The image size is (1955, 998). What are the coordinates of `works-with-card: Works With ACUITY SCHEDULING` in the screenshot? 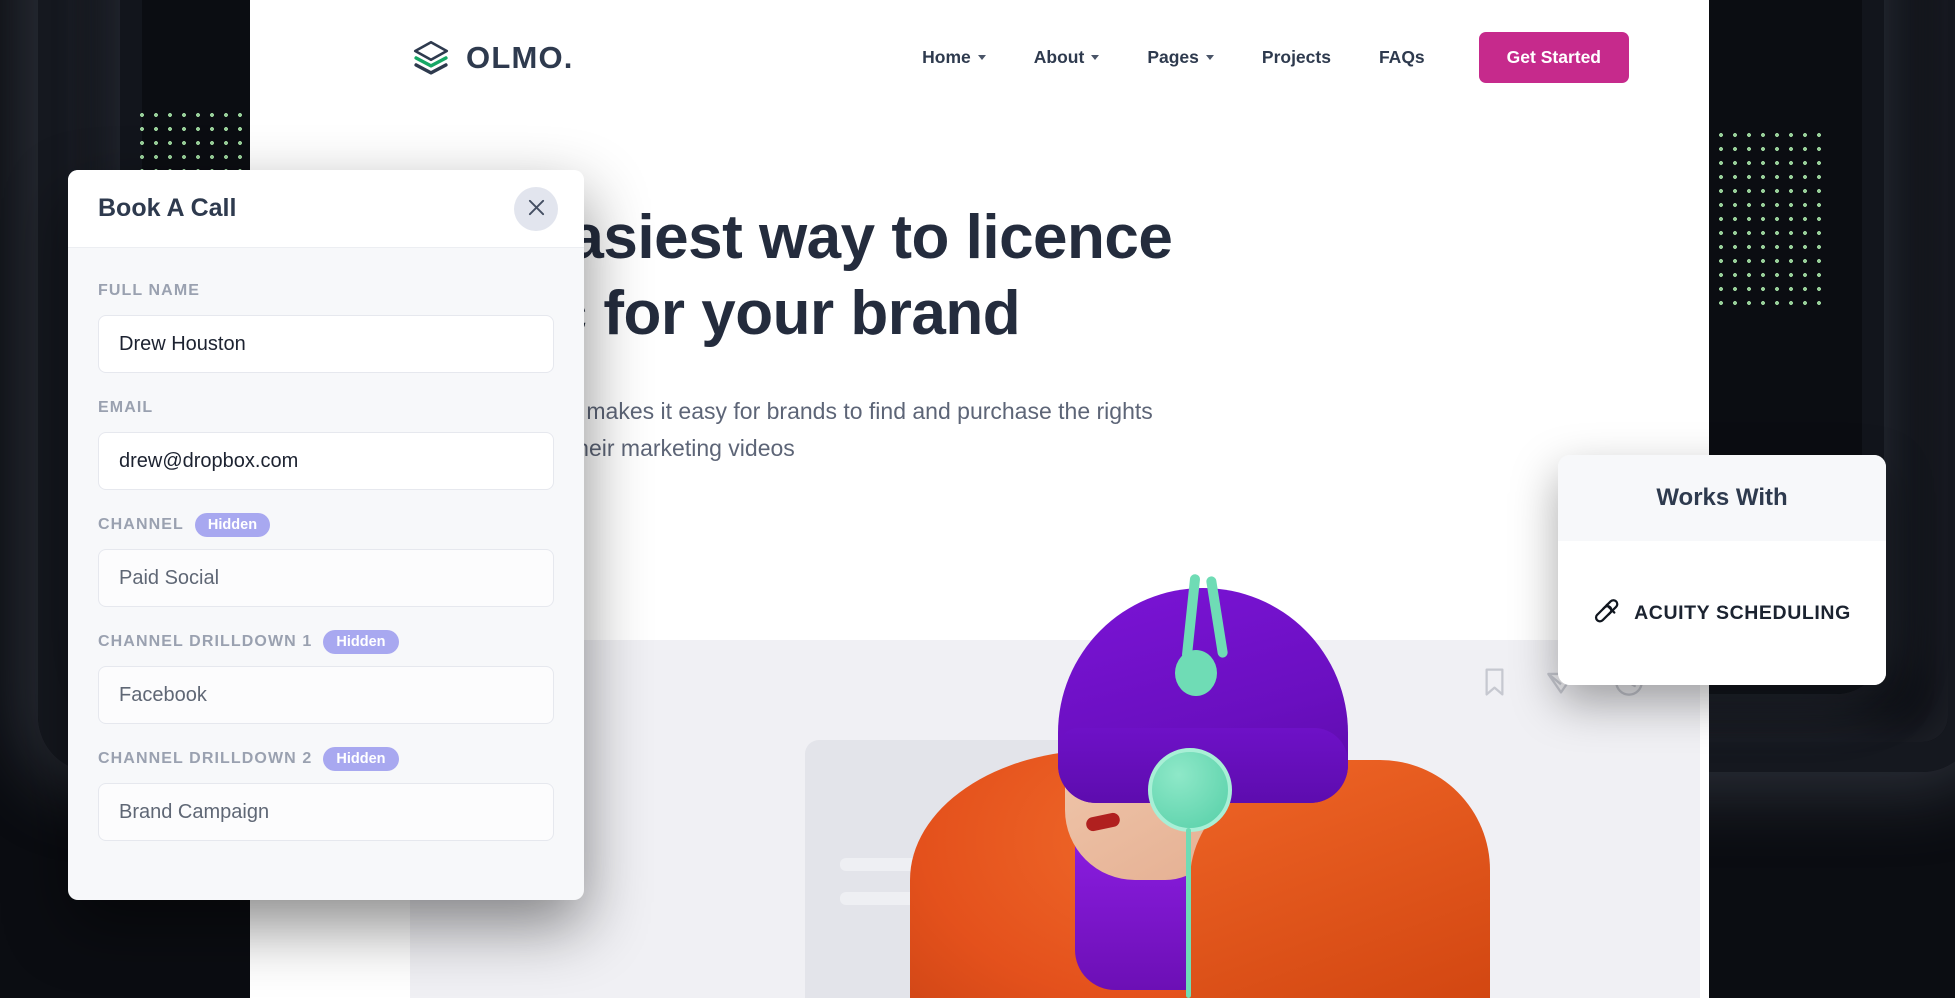 It's located at (1722, 570).